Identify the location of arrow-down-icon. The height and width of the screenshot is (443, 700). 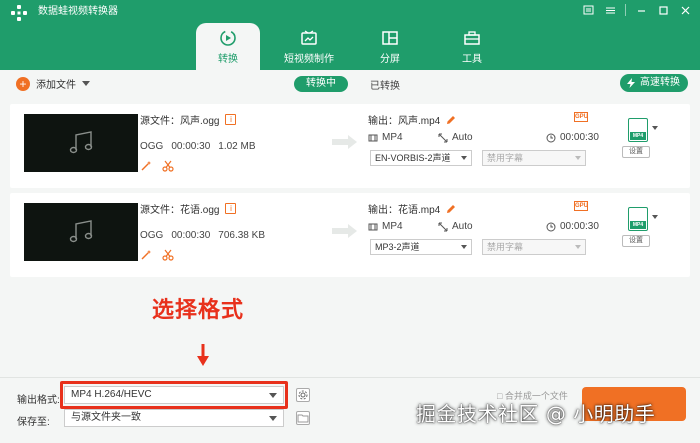
(203, 355).